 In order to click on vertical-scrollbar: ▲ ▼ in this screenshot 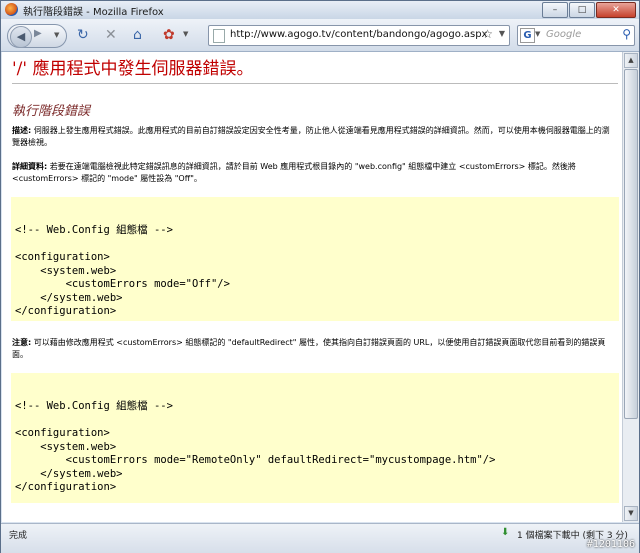, I will do `click(630, 287)`.